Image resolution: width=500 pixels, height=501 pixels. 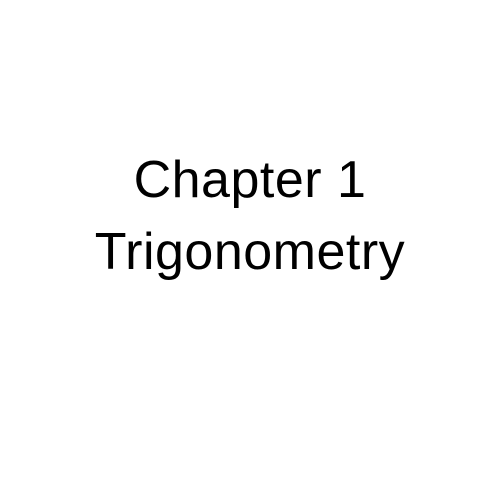 I want to click on chapter-number: Chapter 1, so click(x=250, y=180).